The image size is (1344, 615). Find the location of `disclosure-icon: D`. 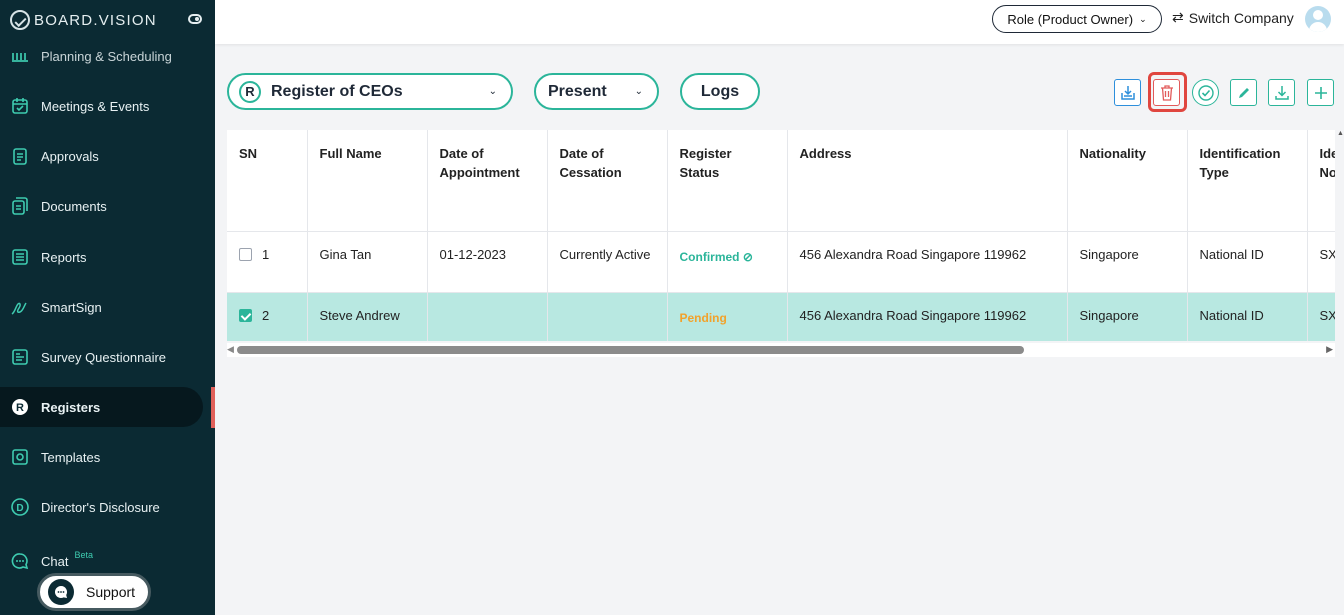

disclosure-icon: D is located at coordinates (20, 507).